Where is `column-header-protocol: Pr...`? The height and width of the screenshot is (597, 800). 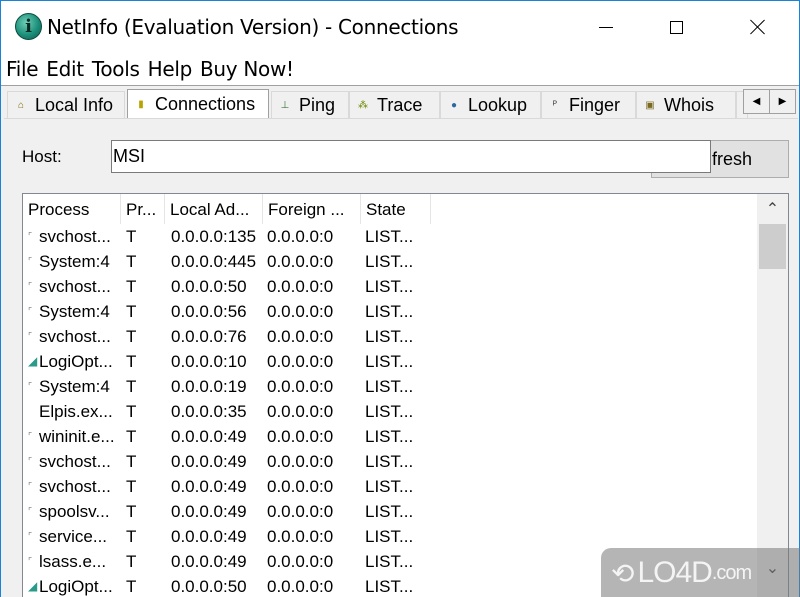 column-header-protocol: Pr... is located at coordinates (143, 209).